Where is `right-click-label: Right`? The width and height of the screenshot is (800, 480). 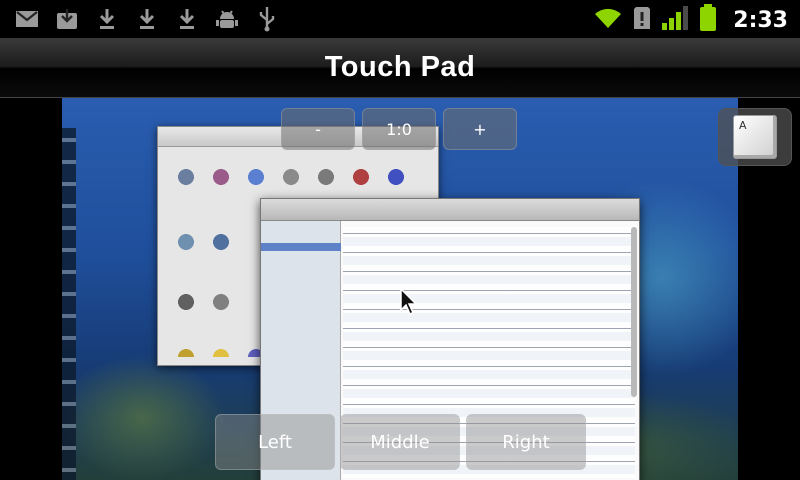 right-click-label: Right is located at coordinates (526, 442).